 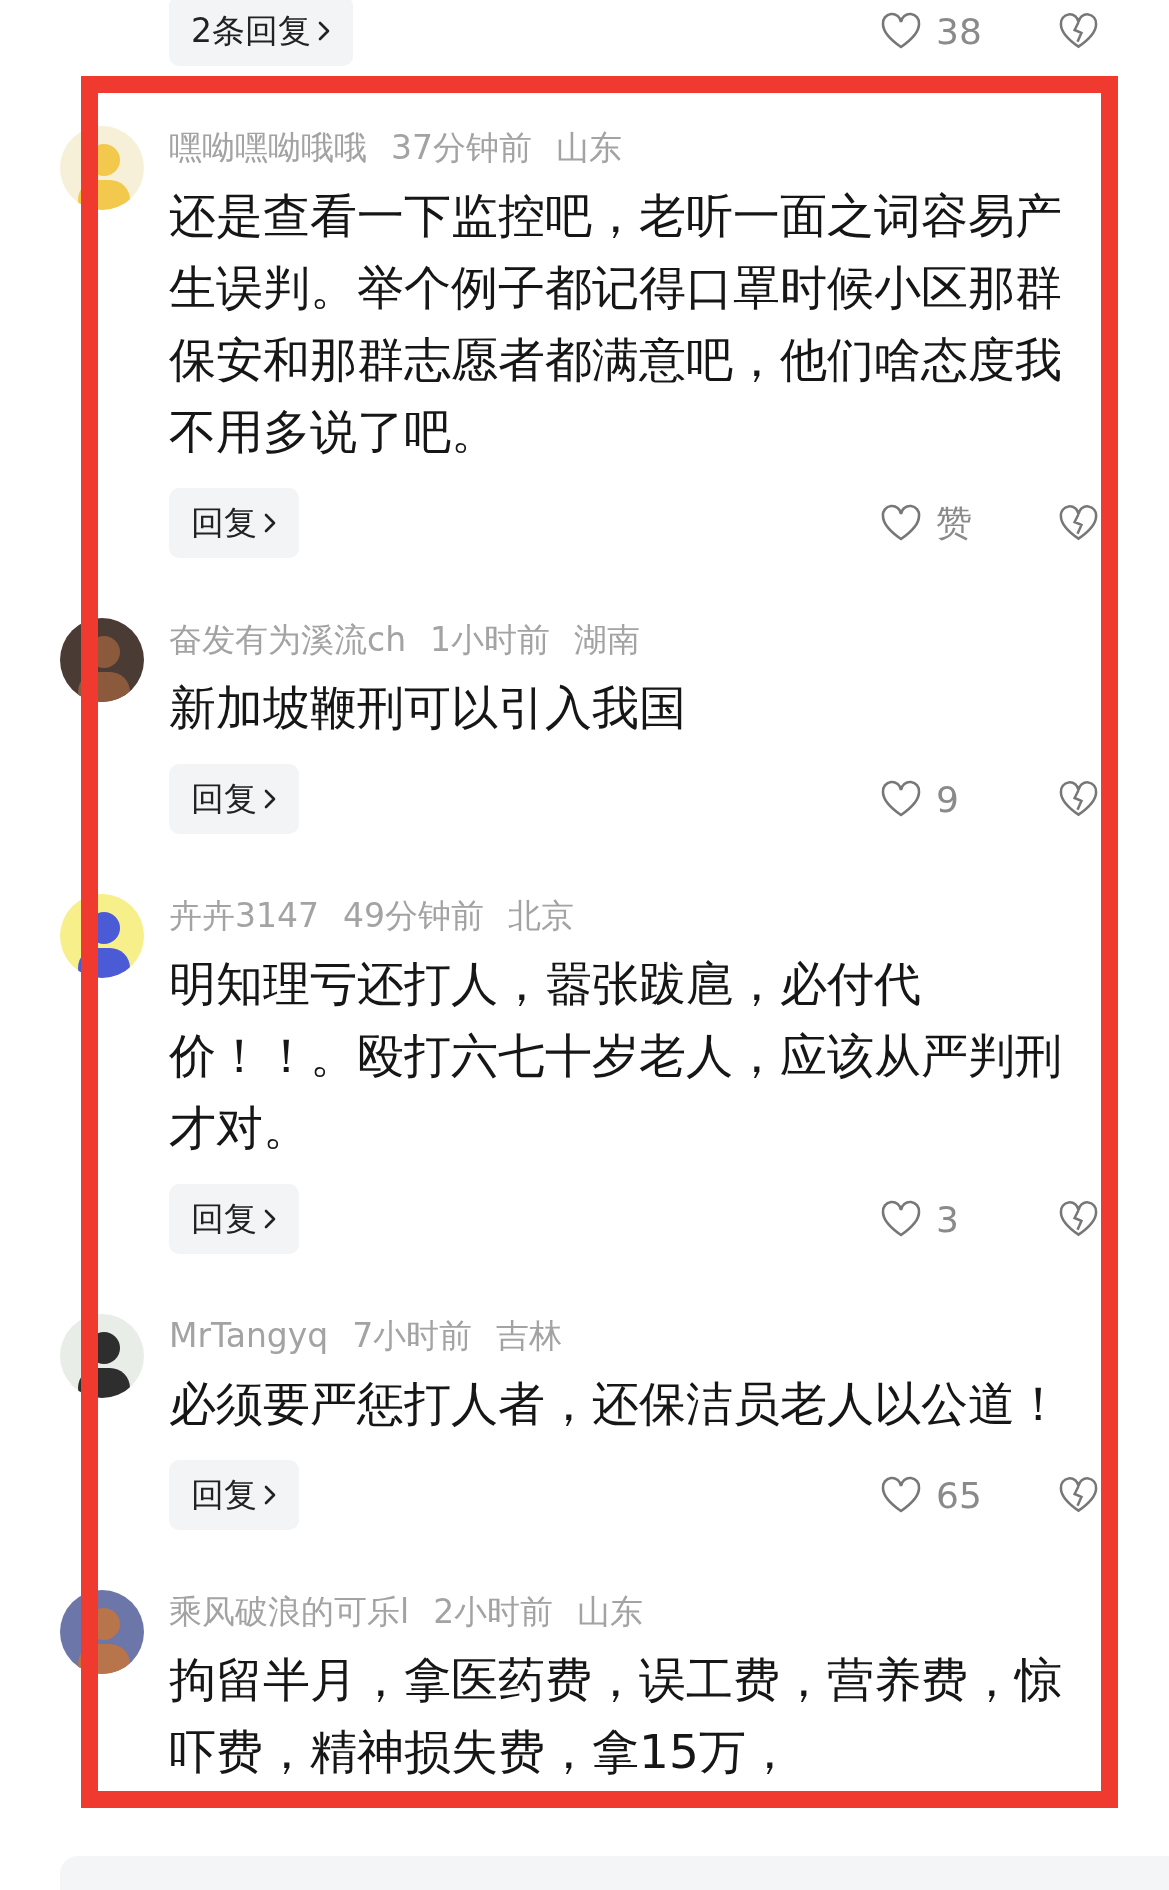 I want to click on comment-text: 还是查看一下监控吧，老听一面之词容易产 生误判。举个例子都记得口罩时候小区那群 保安和那群志愿者都满意吧，他们啥态度我 不用多说了吧。, so click(x=616, y=324).